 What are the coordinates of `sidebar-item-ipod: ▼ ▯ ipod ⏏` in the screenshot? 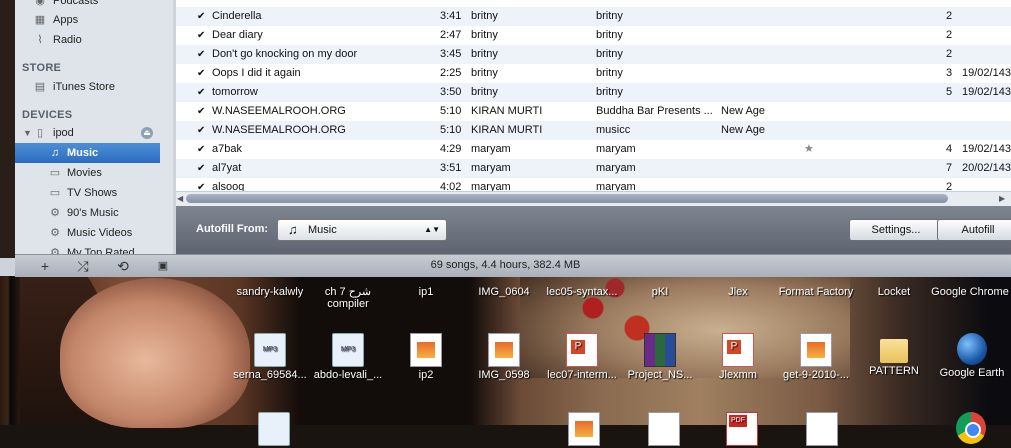 It's located at (87, 133).